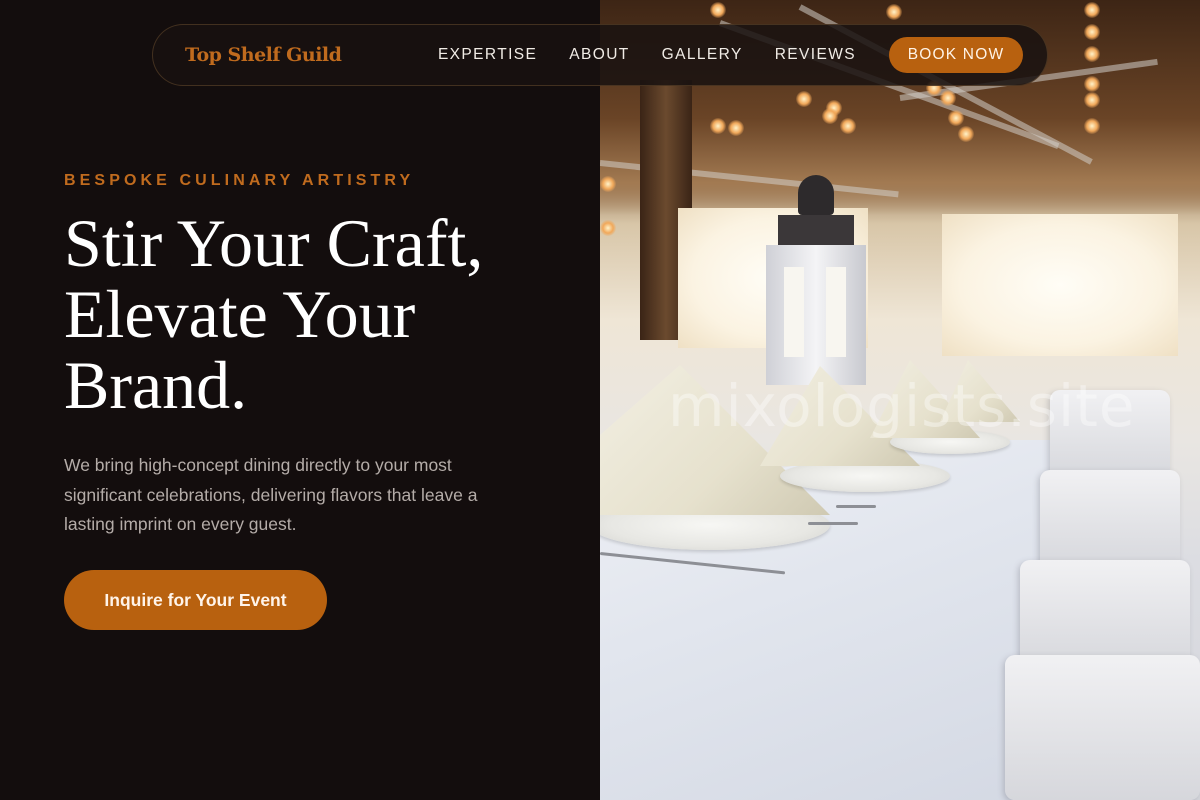 The width and height of the screenshot is (1200, 800). I want to click on lantern, so click(816, 280).